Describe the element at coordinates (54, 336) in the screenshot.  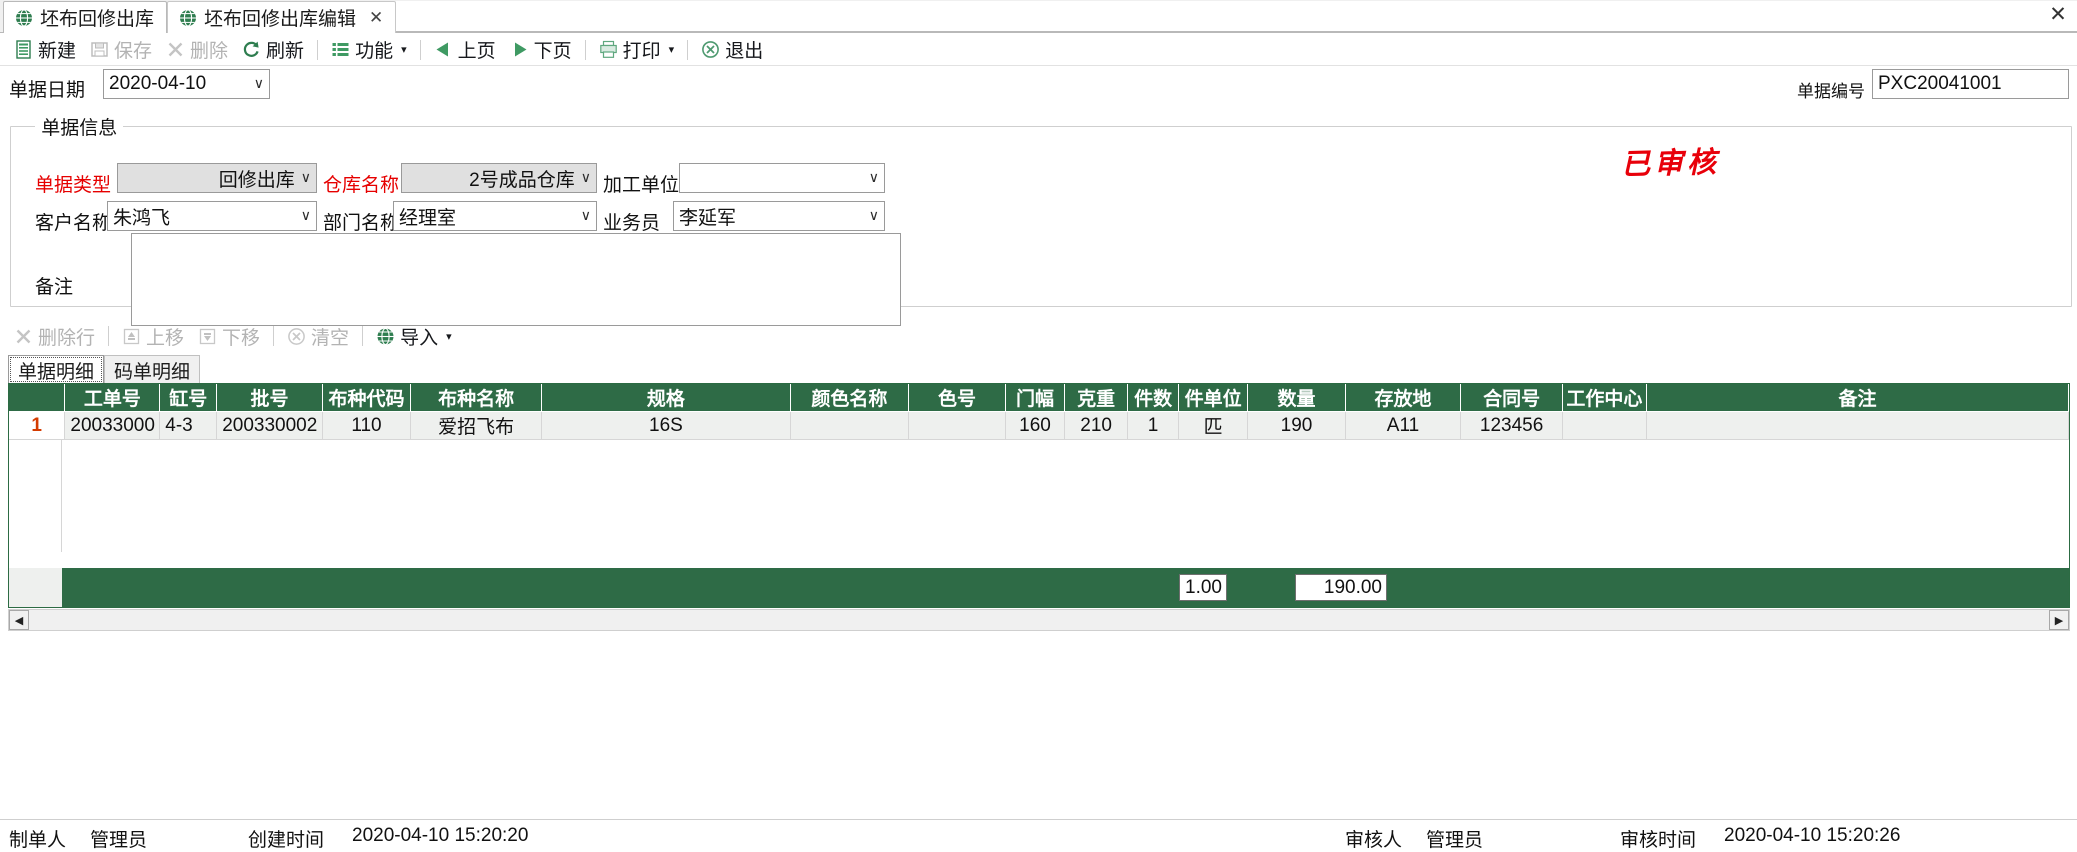
I see `delete-row-button: 删除行` at that location.